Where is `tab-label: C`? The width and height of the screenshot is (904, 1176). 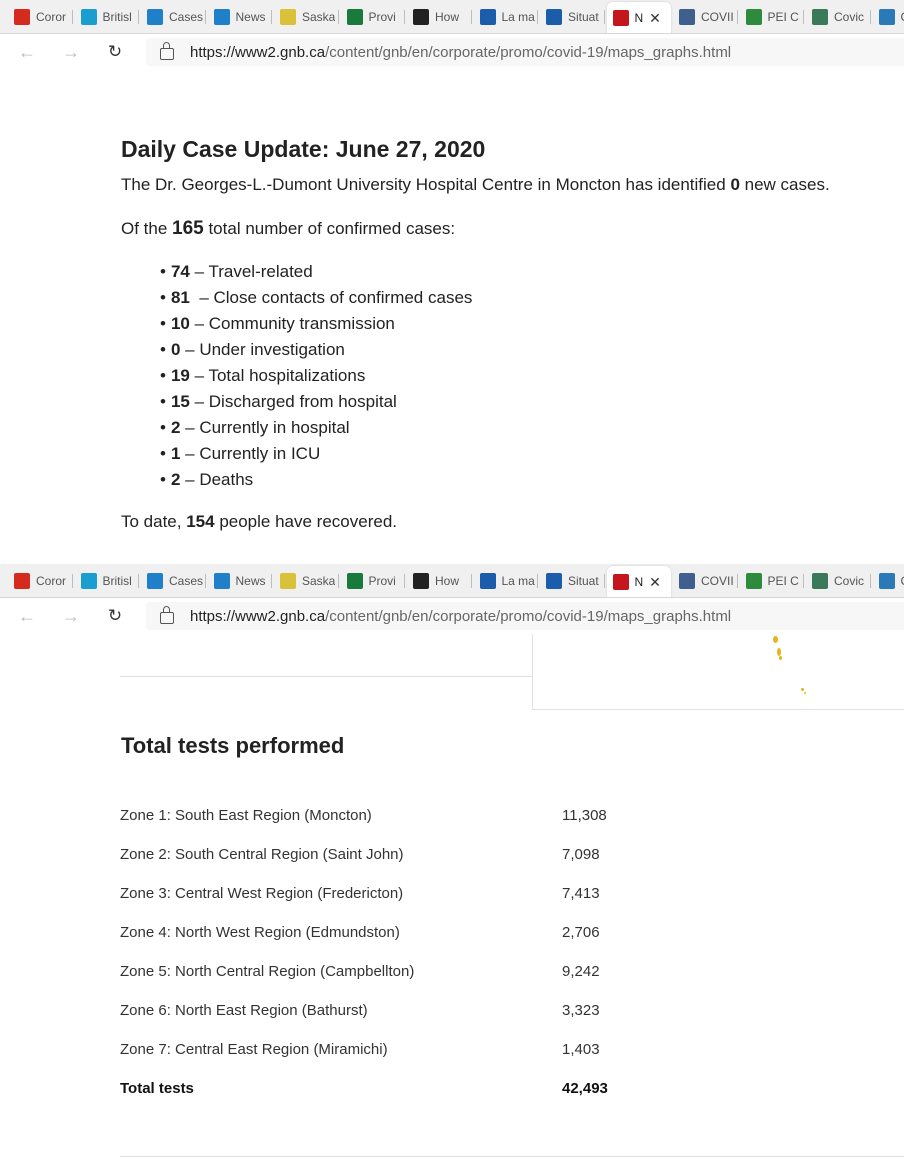
tab-label: C is located at coordinates (902, 581).